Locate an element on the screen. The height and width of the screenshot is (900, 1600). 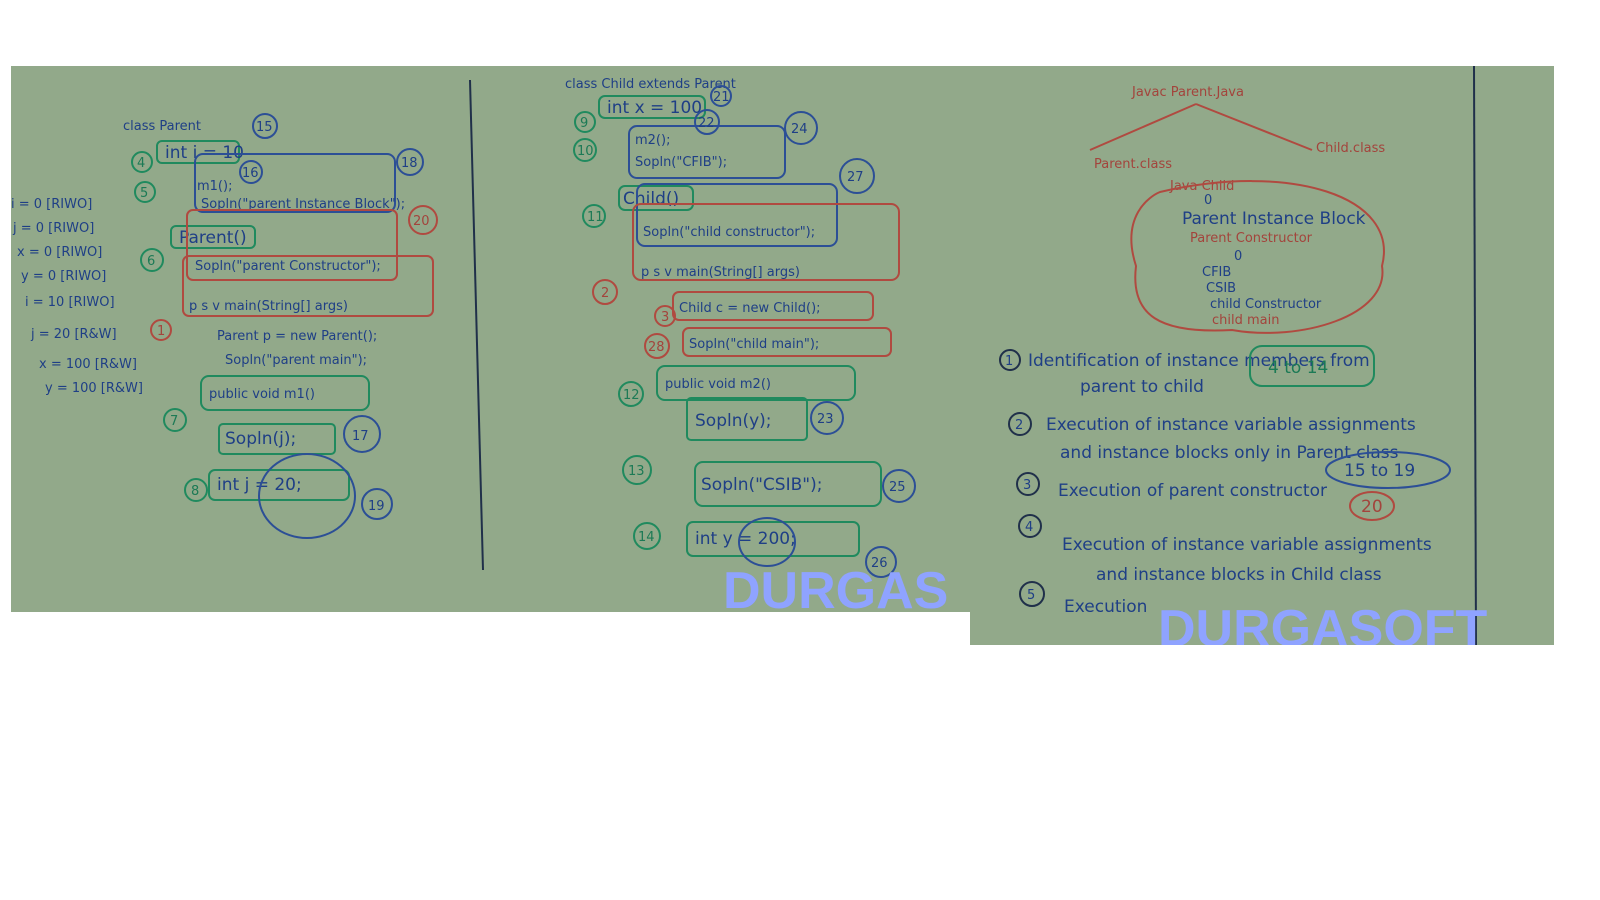
rule-number: 5 is located at coordinates (1031, 595).